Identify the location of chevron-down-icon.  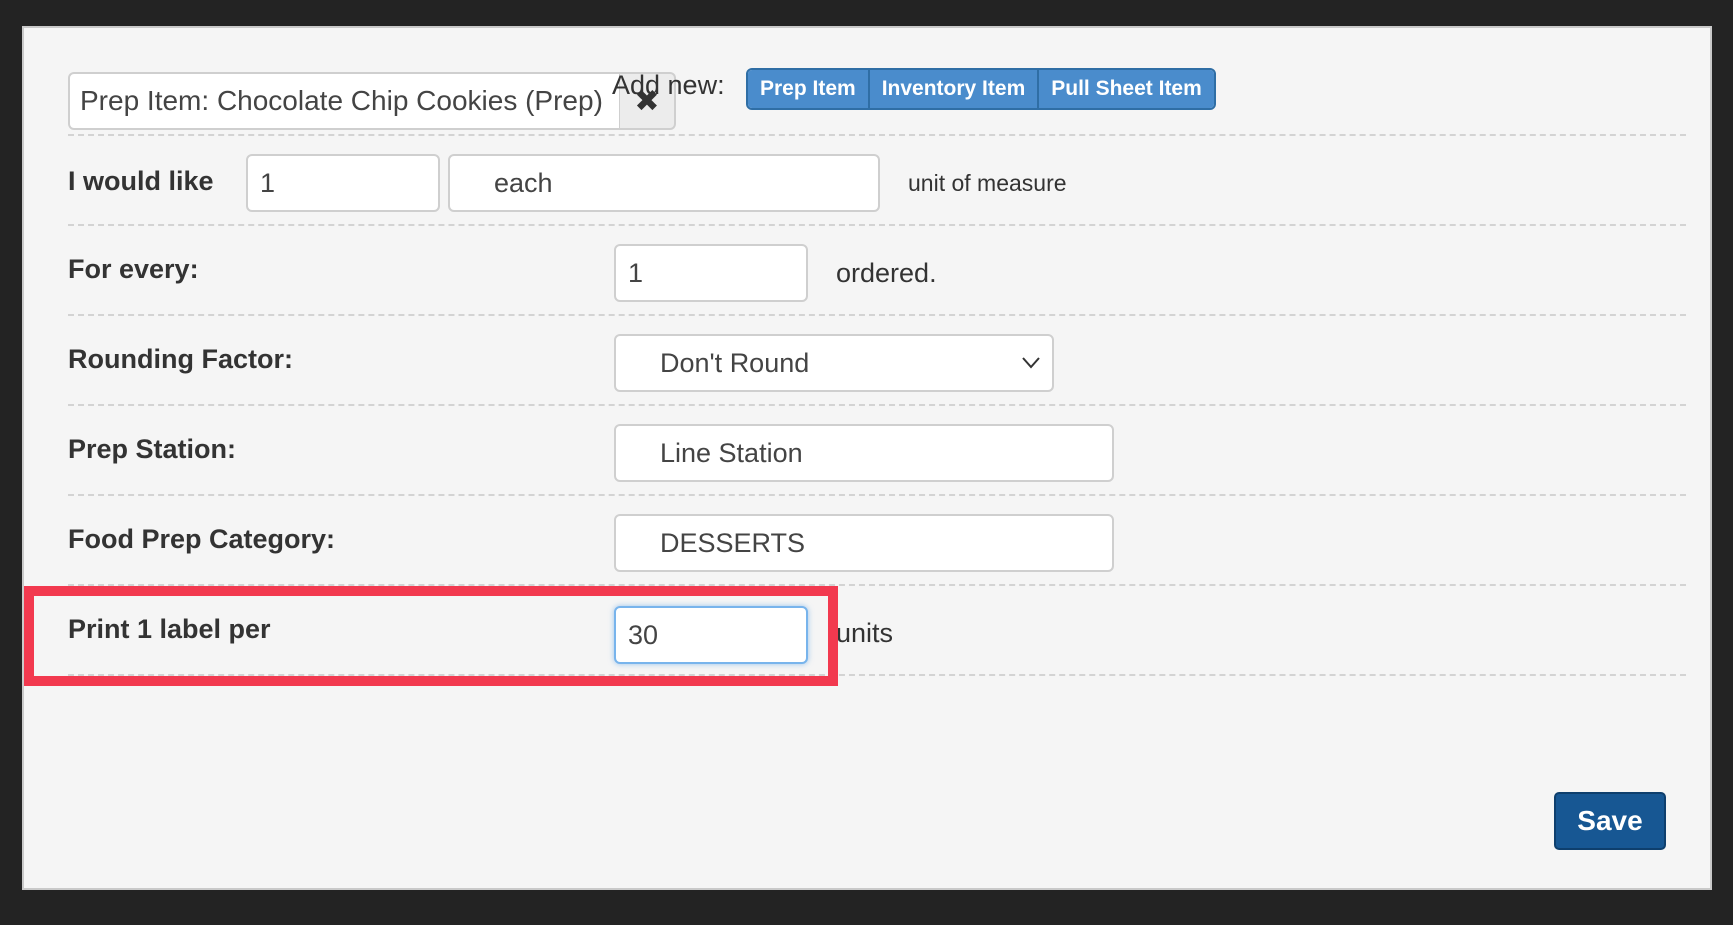
(1031, 361).